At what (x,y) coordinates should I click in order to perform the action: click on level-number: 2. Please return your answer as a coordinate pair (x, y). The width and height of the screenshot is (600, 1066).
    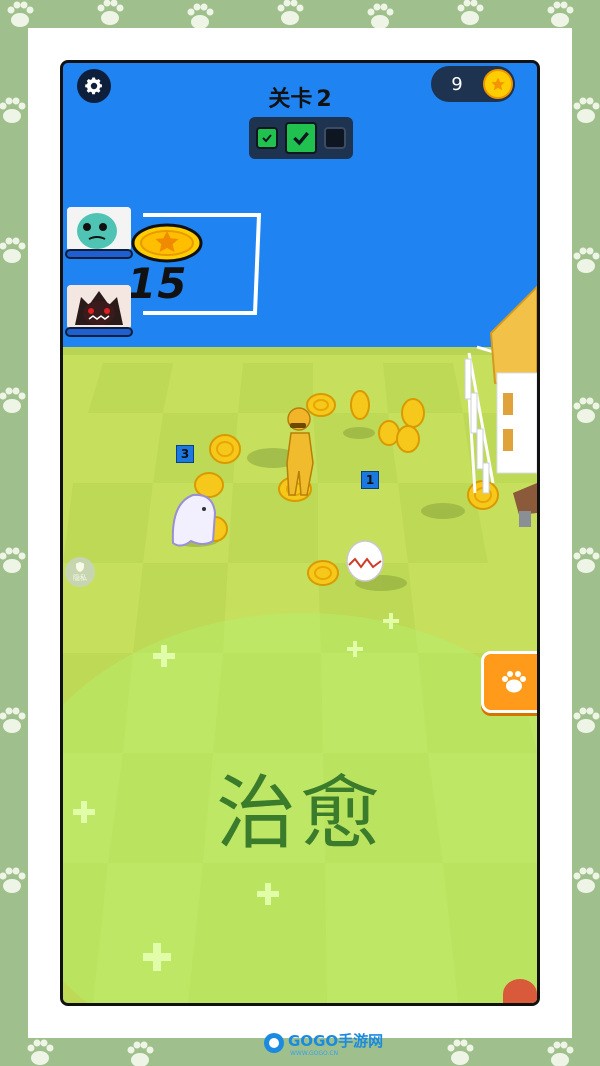
    Looking at the image, I should click on (324, 99).